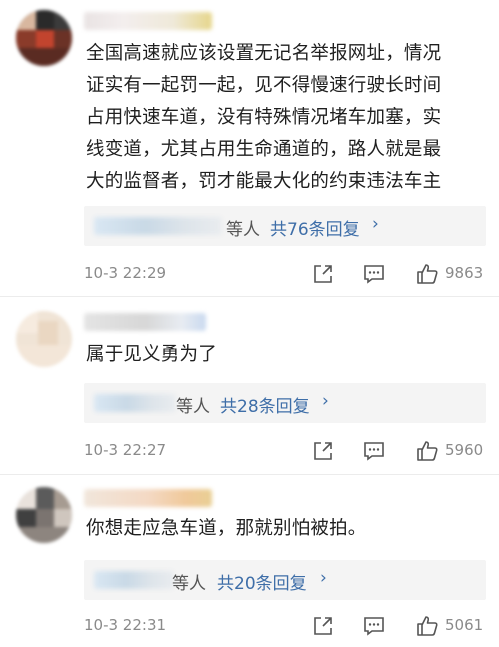 The image size is (499, 647). I want to click on like-count: 9863, so click(464, 273).